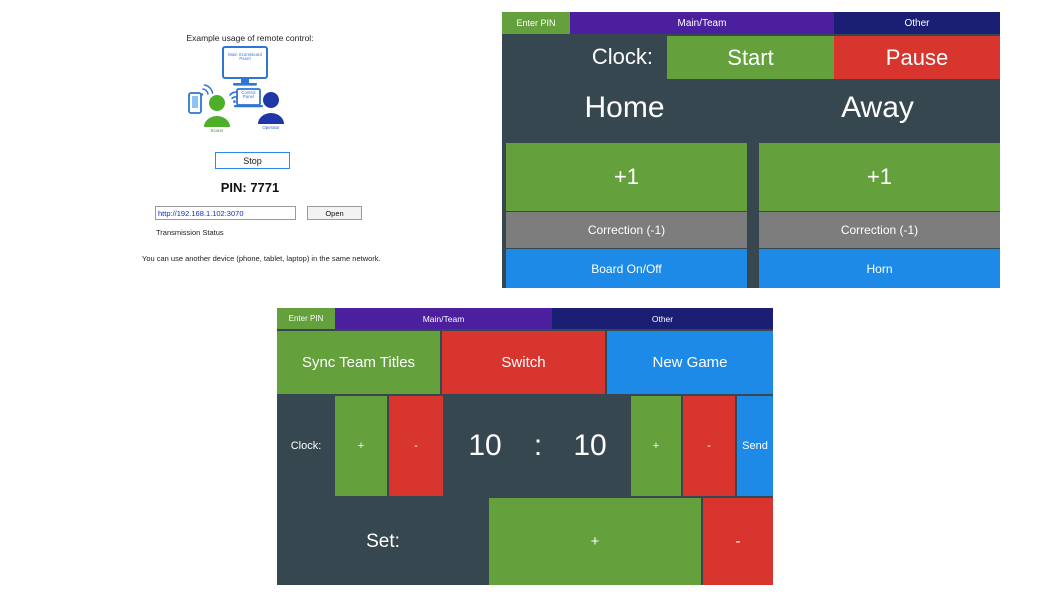  I want to click on other-panel-tabbar: Enter PIN Main/Team Other, so click(525, 318).